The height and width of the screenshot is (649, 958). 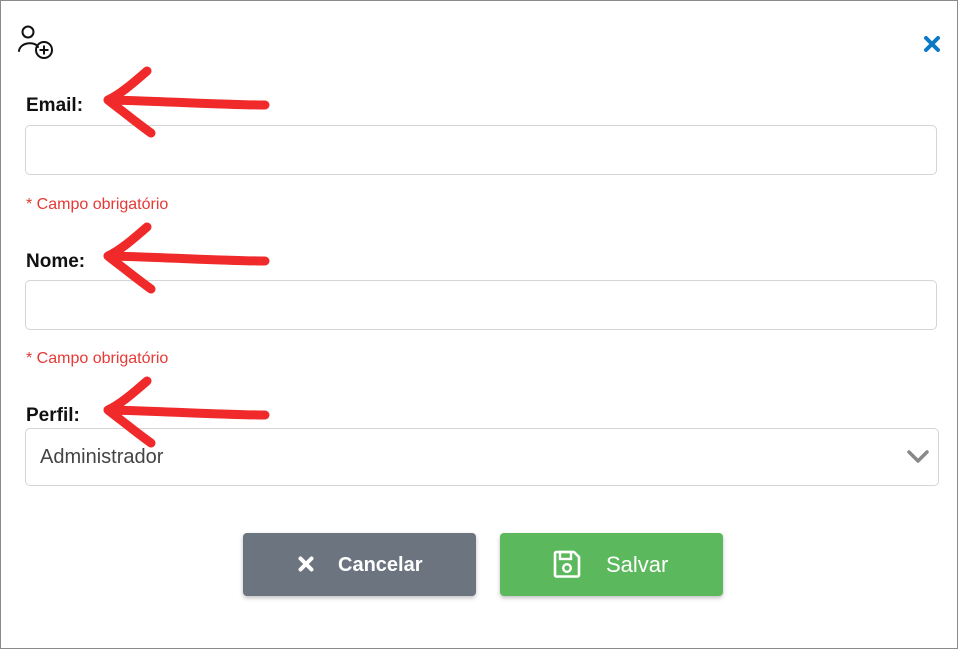 What do you see at coordinates (481, 305) in the screenshot?
I see `nome-field` at bounding box center [481, 305].